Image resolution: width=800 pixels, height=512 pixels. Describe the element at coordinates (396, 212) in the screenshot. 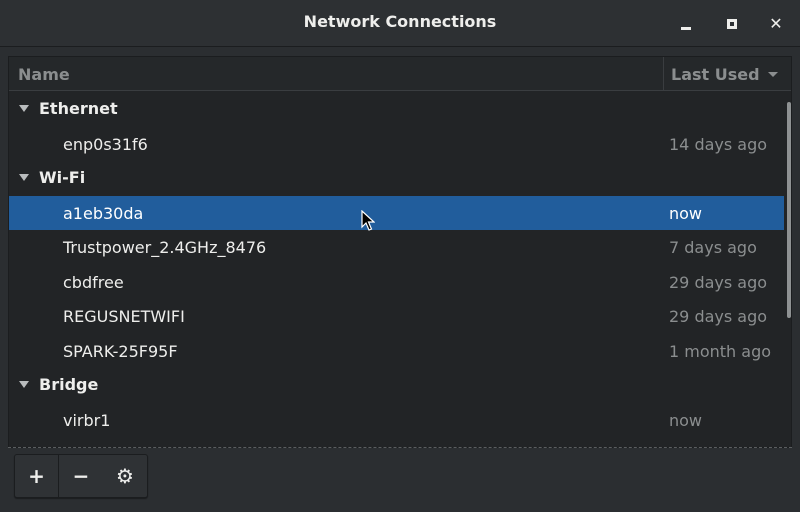

I see `connection-row-selected: a1eb30da now` at that location.